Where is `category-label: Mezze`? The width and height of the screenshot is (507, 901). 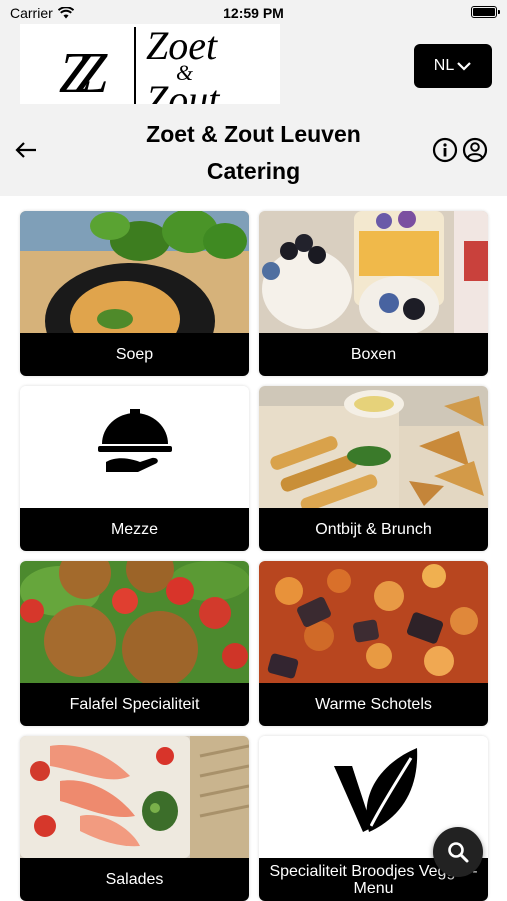
category-label: Mezze is located at coordinates (134, 529).